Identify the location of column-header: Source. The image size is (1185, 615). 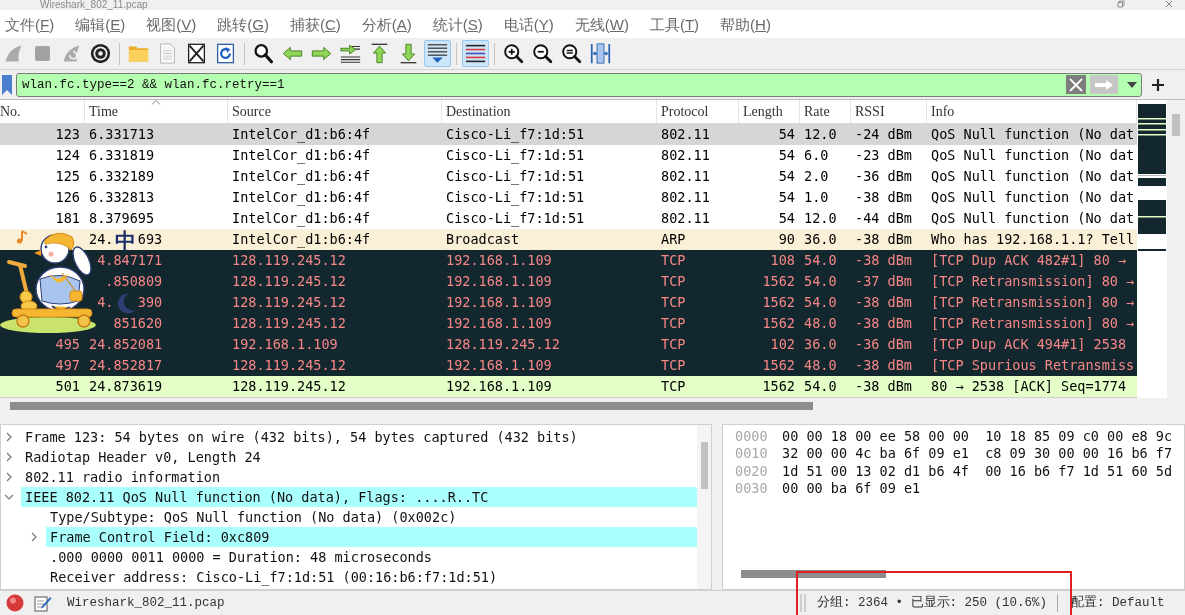
(335, 111).